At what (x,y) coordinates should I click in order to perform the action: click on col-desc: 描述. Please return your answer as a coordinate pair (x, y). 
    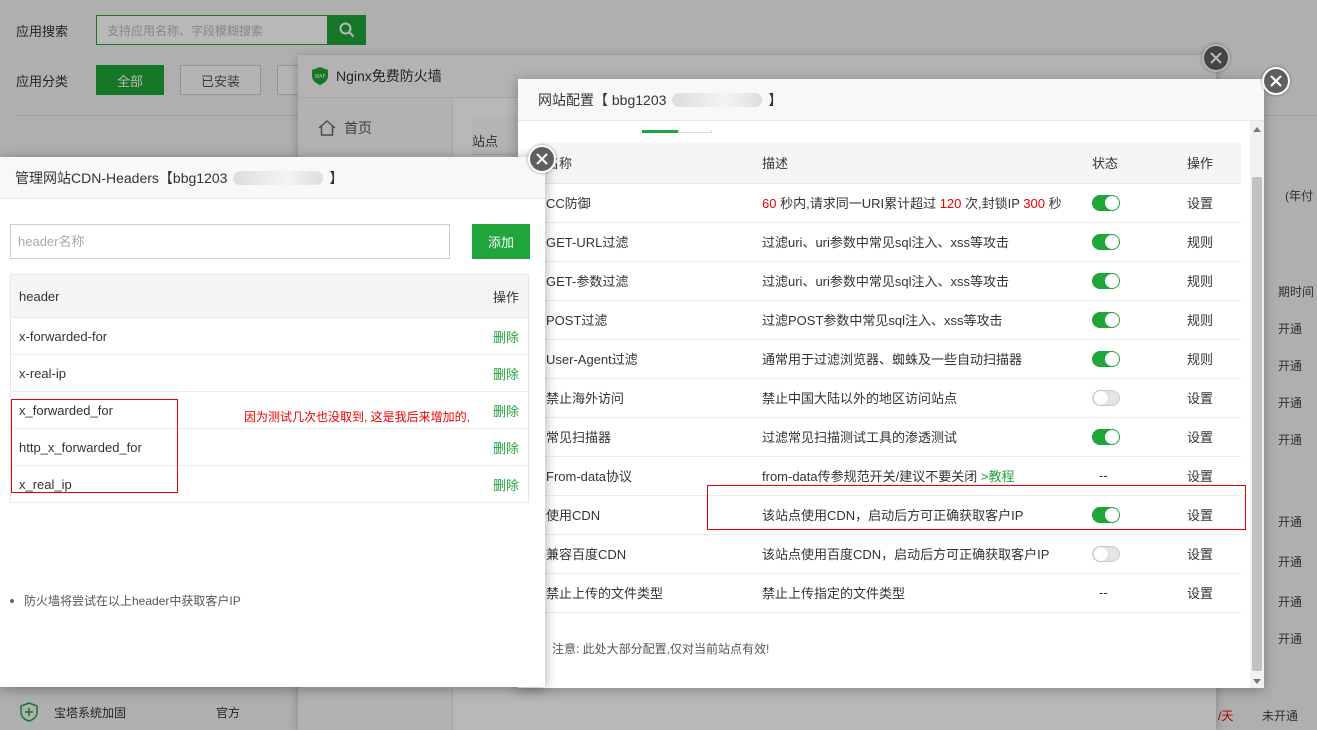
    Looking at the image, I should click on (918, 163).